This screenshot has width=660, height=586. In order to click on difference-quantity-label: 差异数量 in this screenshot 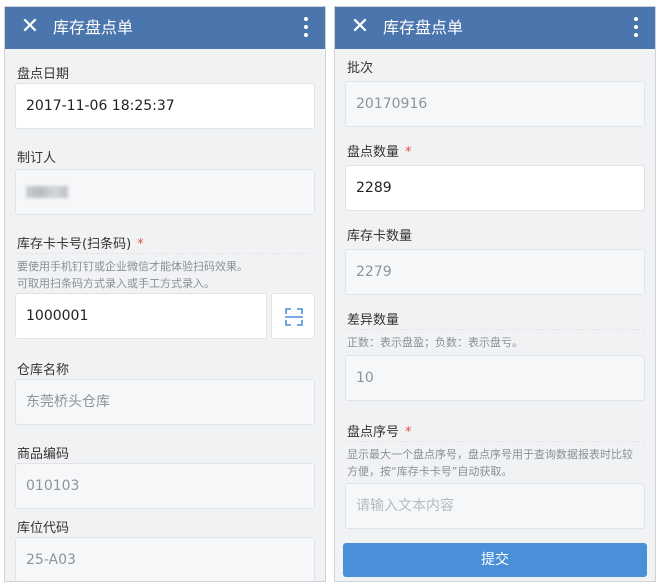, I will do `click(373, 320)`.